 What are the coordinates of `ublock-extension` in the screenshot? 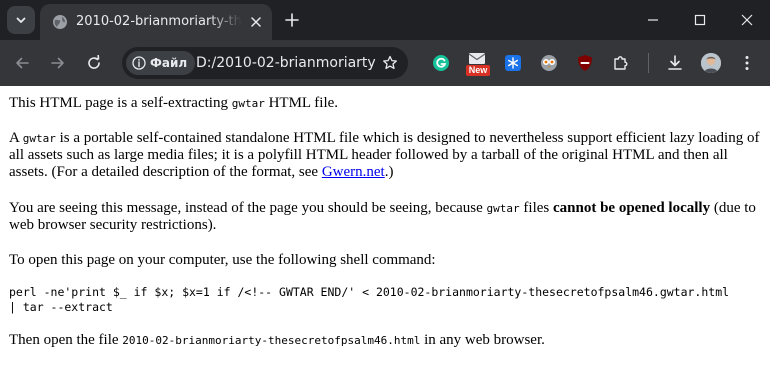 It's located at (585, 63).